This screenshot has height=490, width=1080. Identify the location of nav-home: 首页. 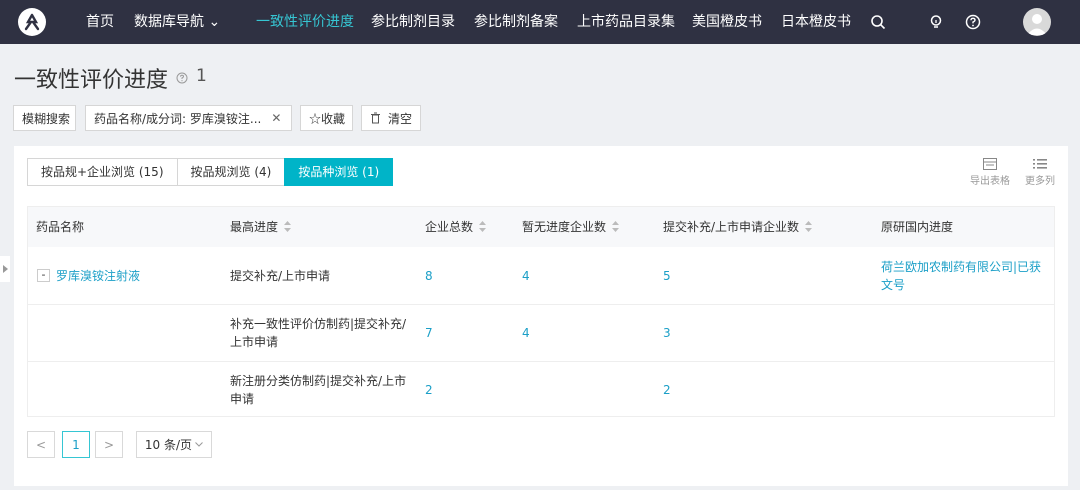
(100, 22).